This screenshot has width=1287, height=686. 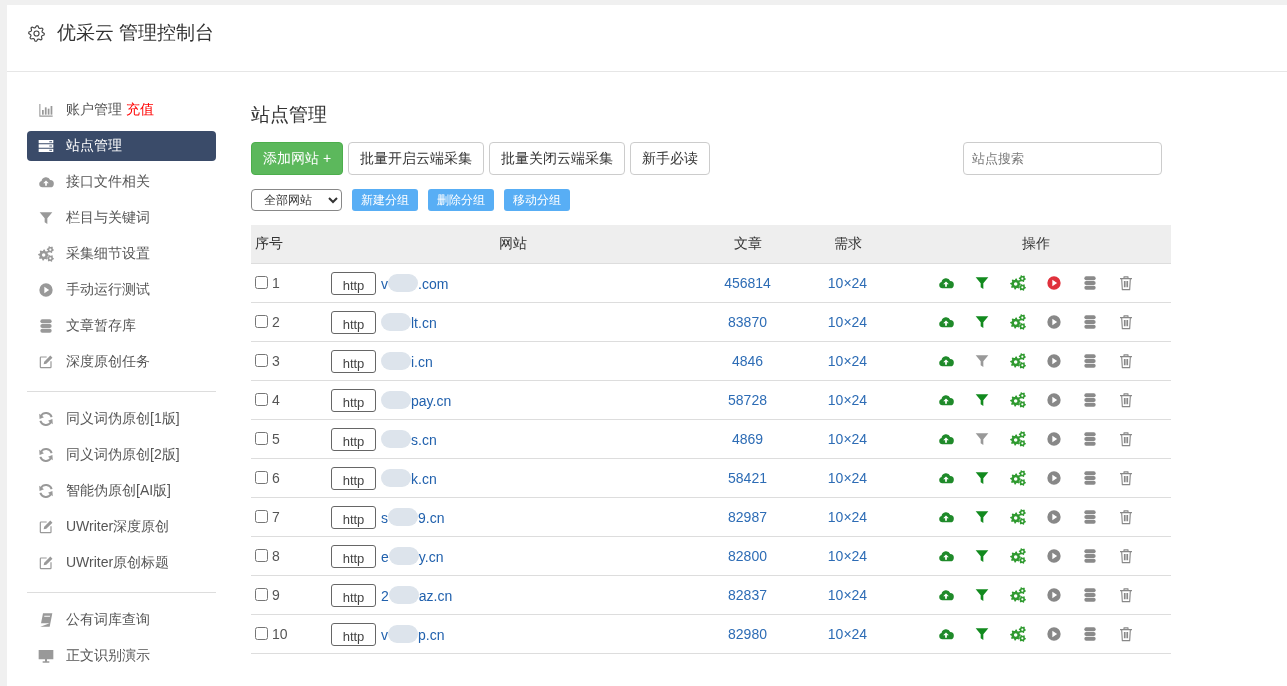 What do you see at coordinates (747, 322) in the screenshot?
I see `article-count: 83870` at bounding box center [747, 322].